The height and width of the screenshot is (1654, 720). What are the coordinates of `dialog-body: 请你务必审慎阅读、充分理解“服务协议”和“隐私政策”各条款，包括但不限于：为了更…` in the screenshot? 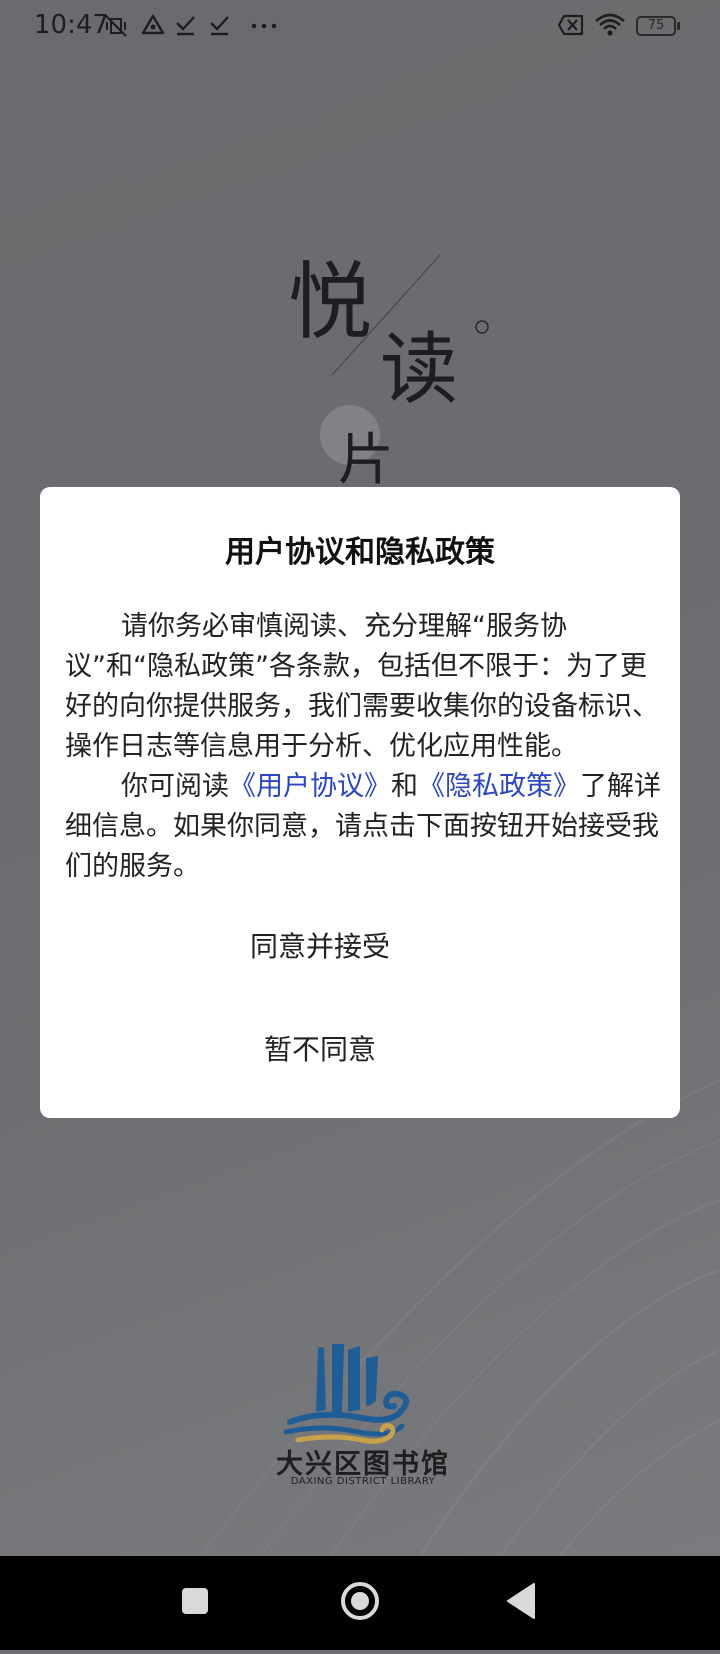 It's located at (365, 747).